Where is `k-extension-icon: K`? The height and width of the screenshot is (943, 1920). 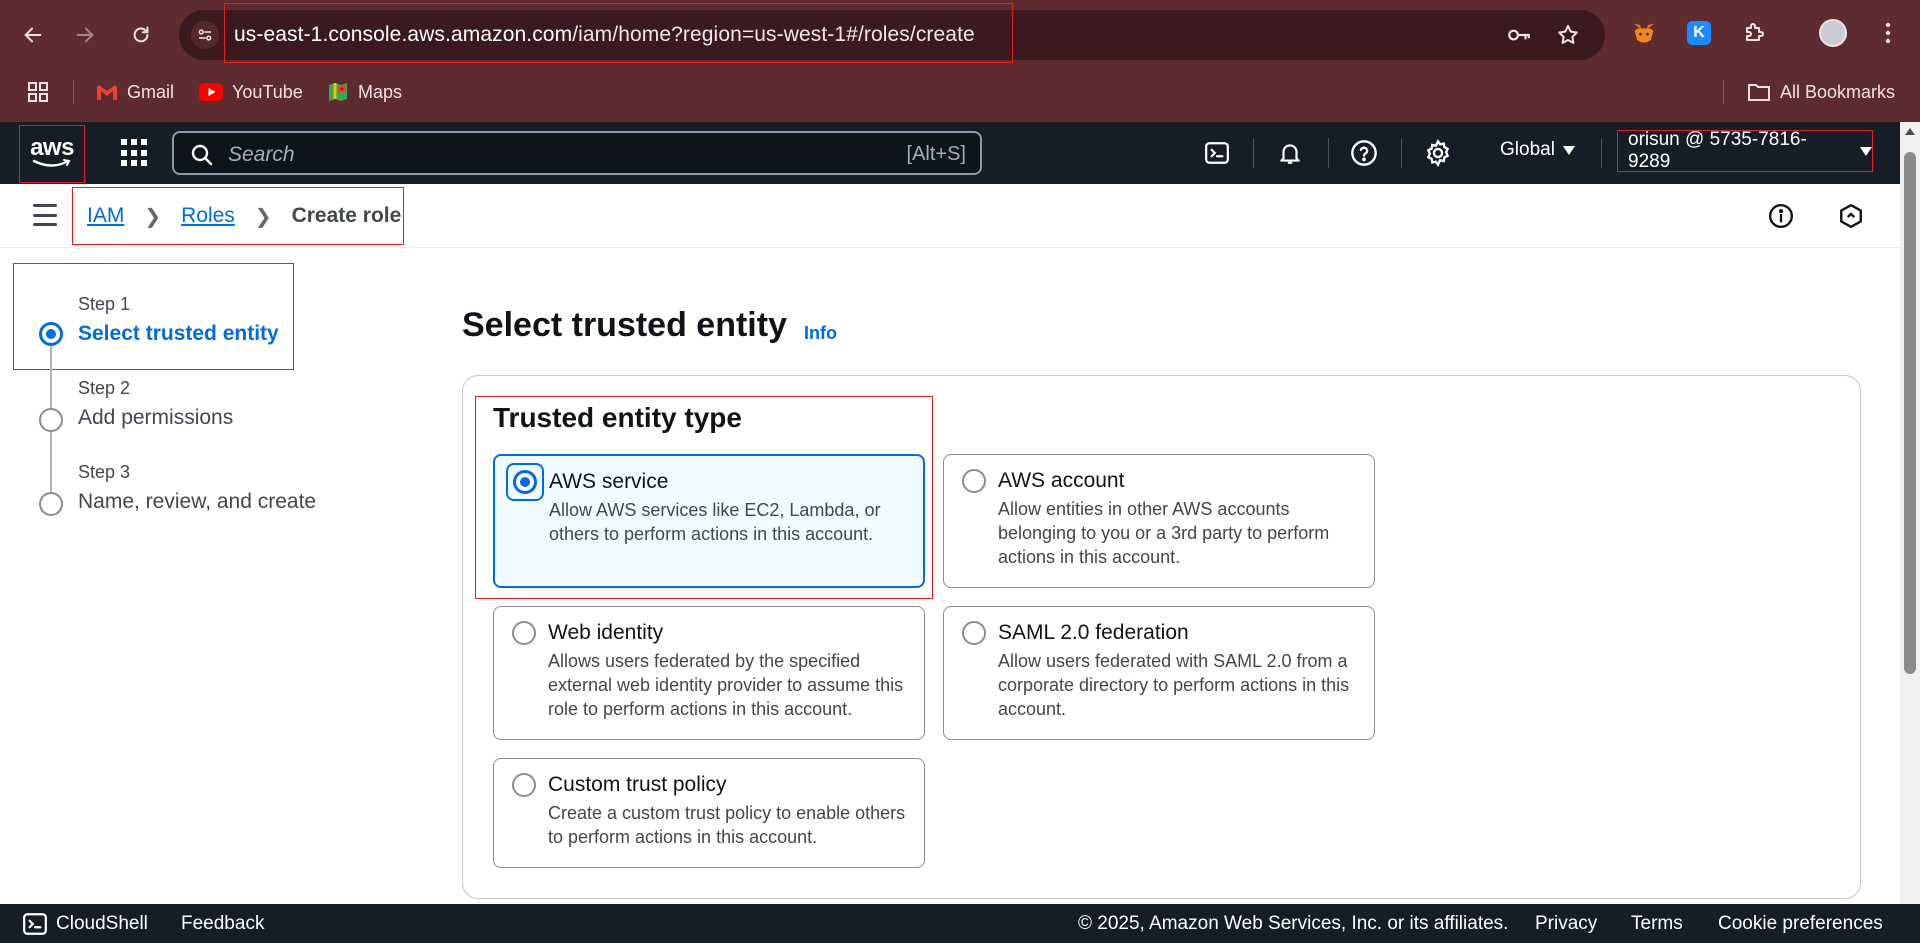 k-extension-icon: K is located at coordinates (1699, 33).